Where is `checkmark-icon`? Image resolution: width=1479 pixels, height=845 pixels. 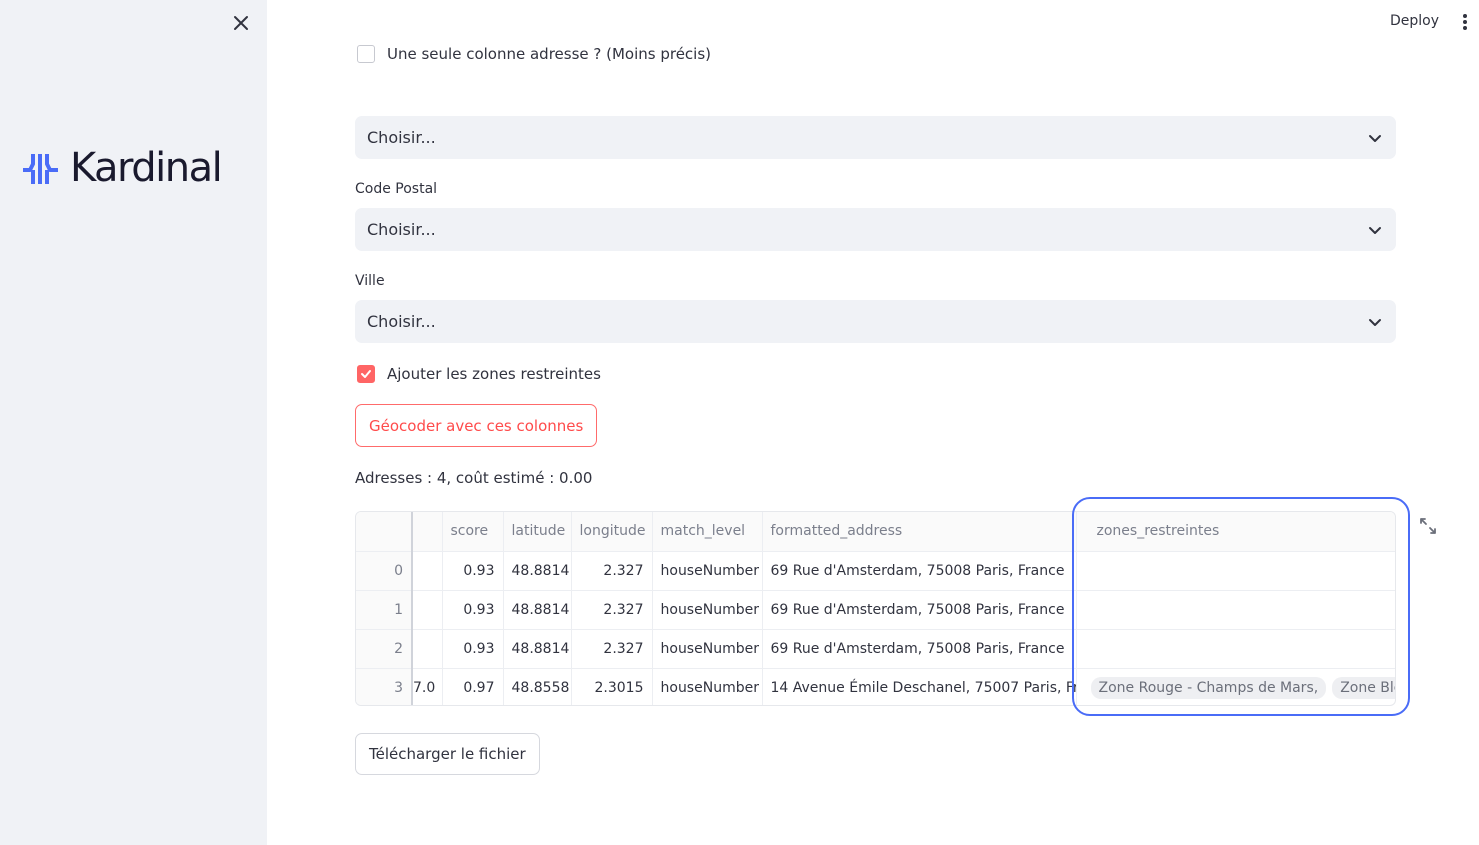
checkmark-icon is located at coordinates (366, 374).